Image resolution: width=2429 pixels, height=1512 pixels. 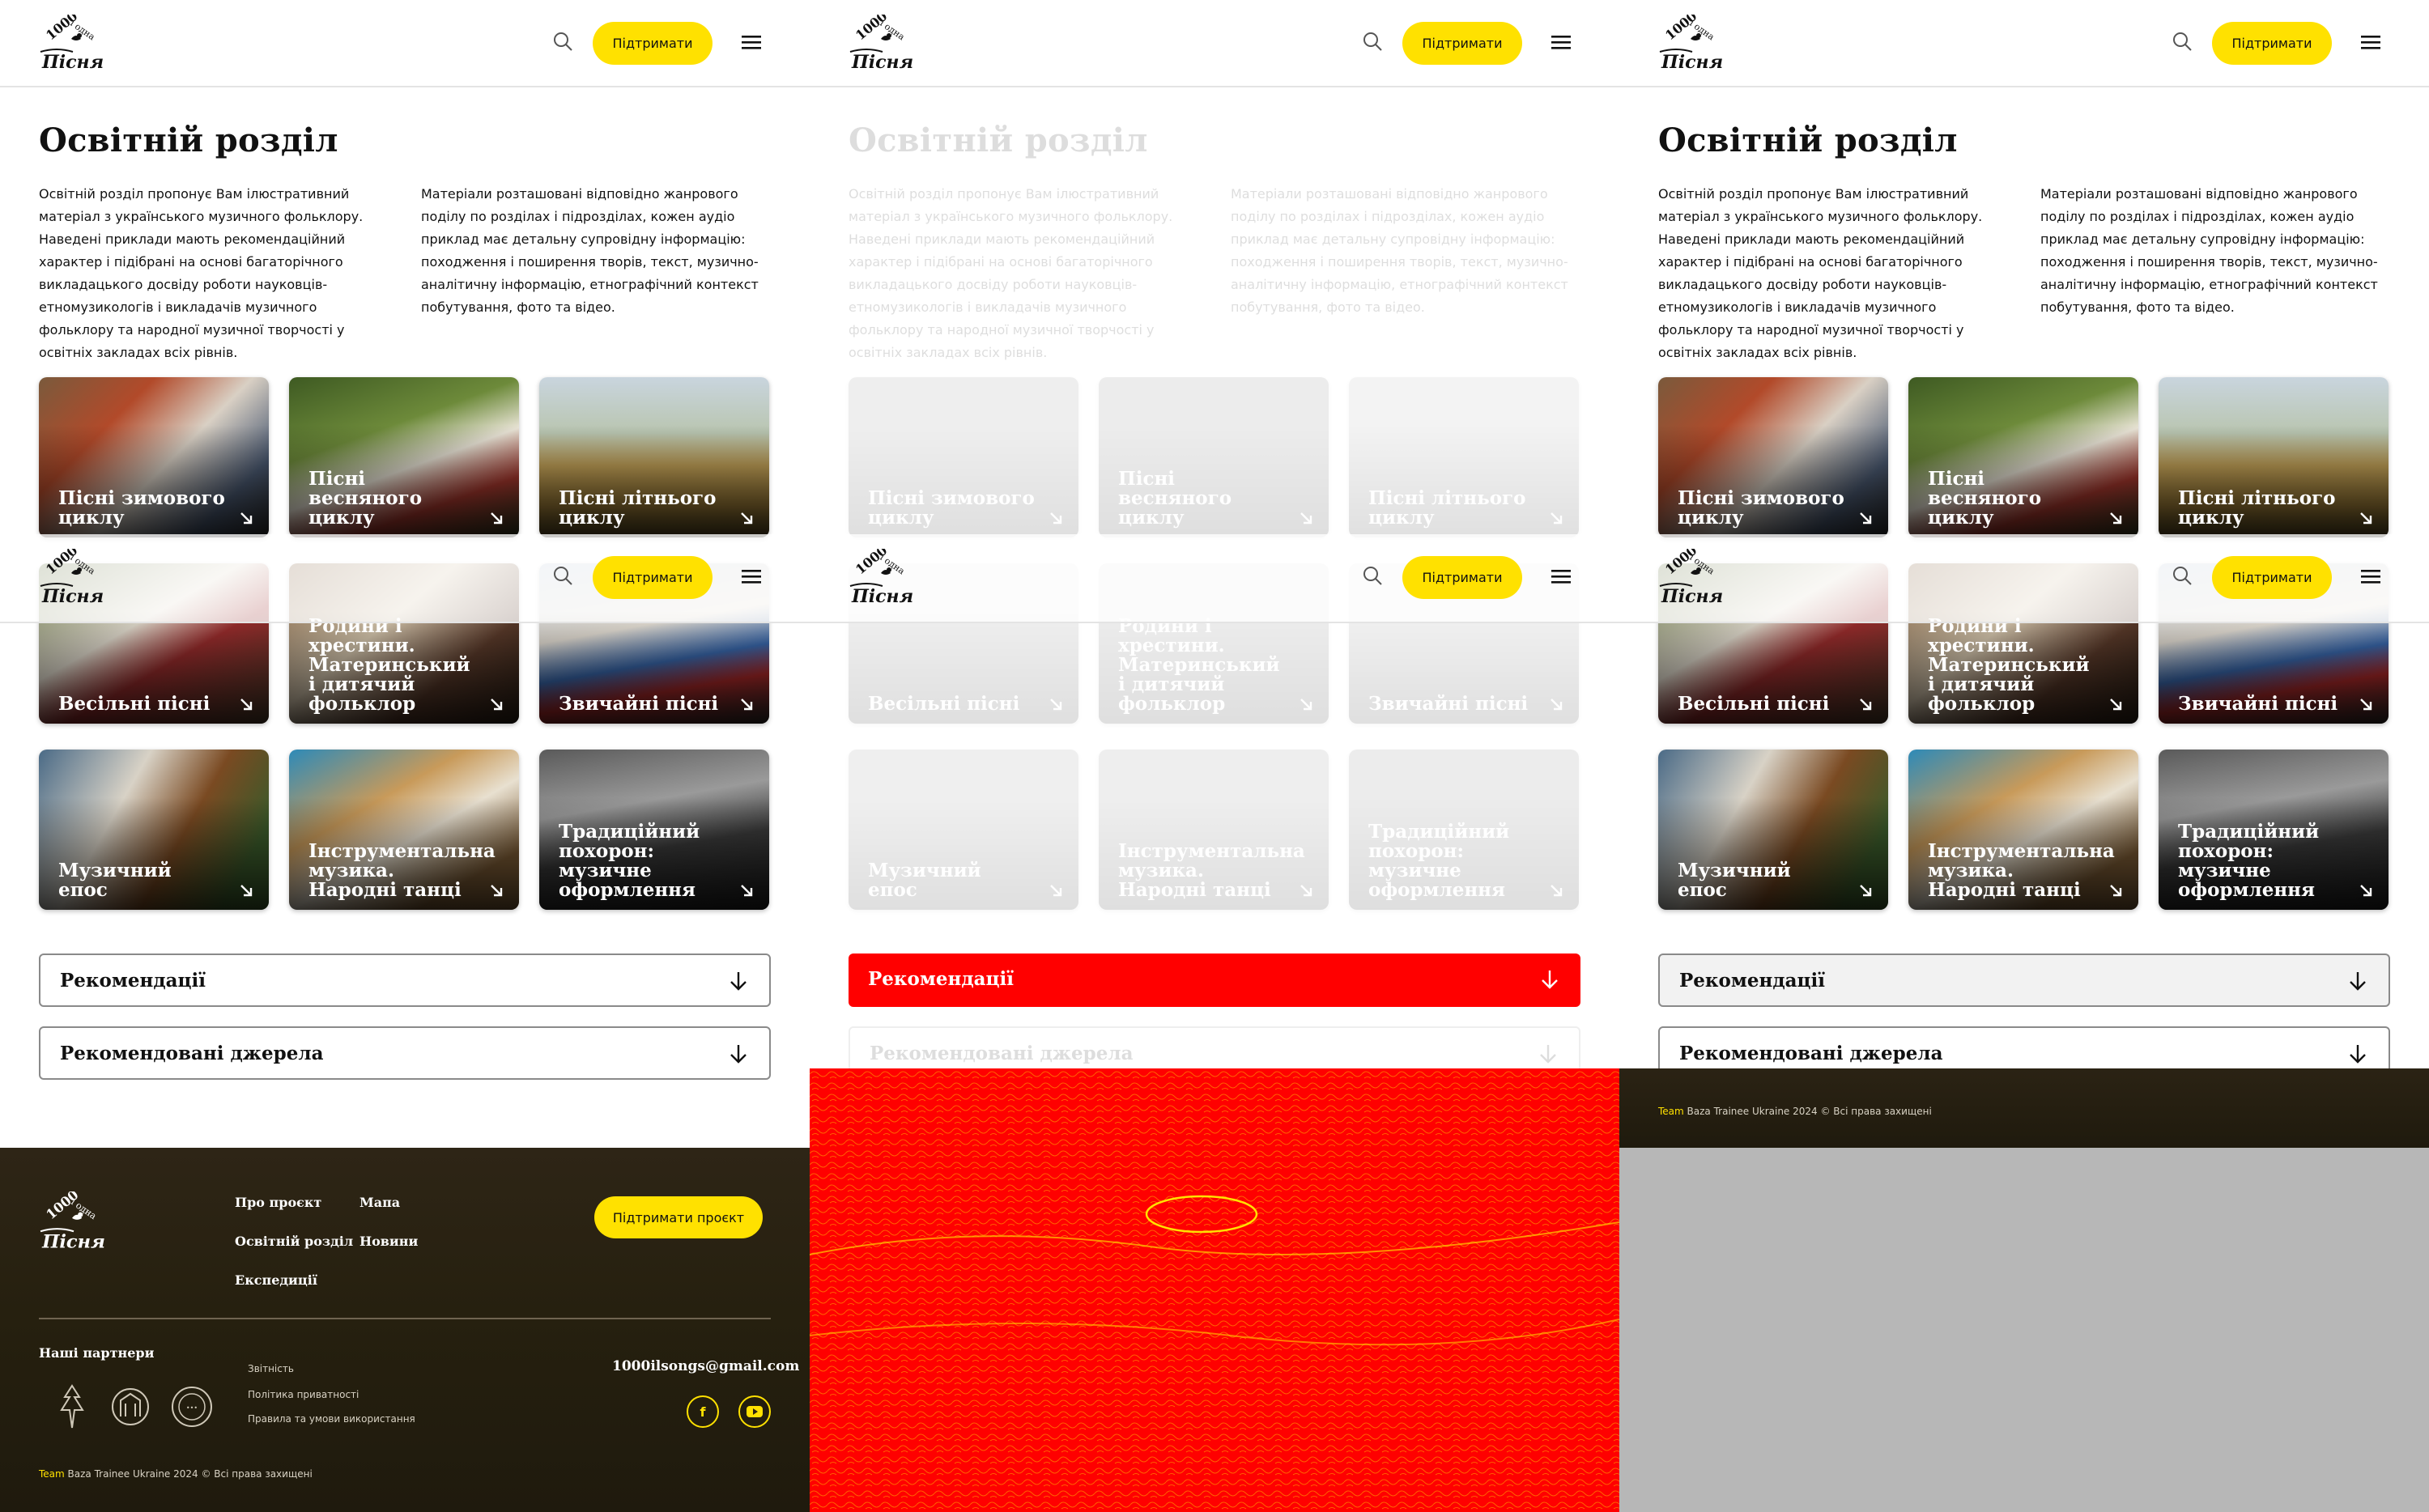 I want to click on card-label: Звичайні пісні, so click(x=2258, y=704).